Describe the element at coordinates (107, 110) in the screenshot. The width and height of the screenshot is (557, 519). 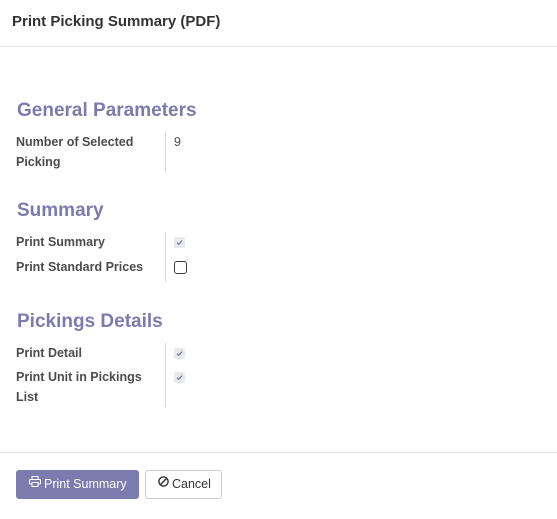
I see `section-title-general: General Parameters` at that location.